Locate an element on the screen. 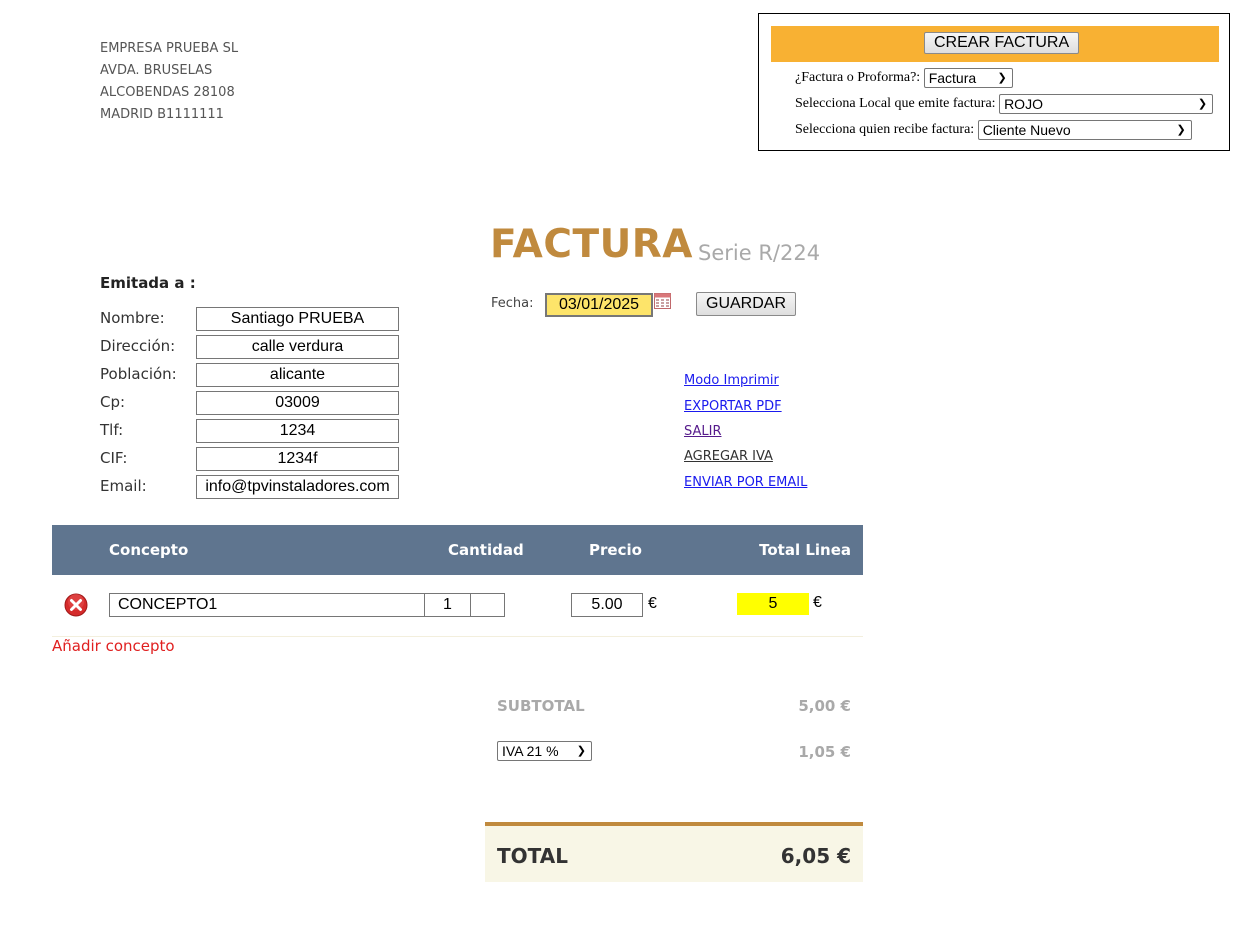 Image resolution: width=1249 pixels, height=931 pixels. save-button: GUARDAR is located at coordinates (746, 304).